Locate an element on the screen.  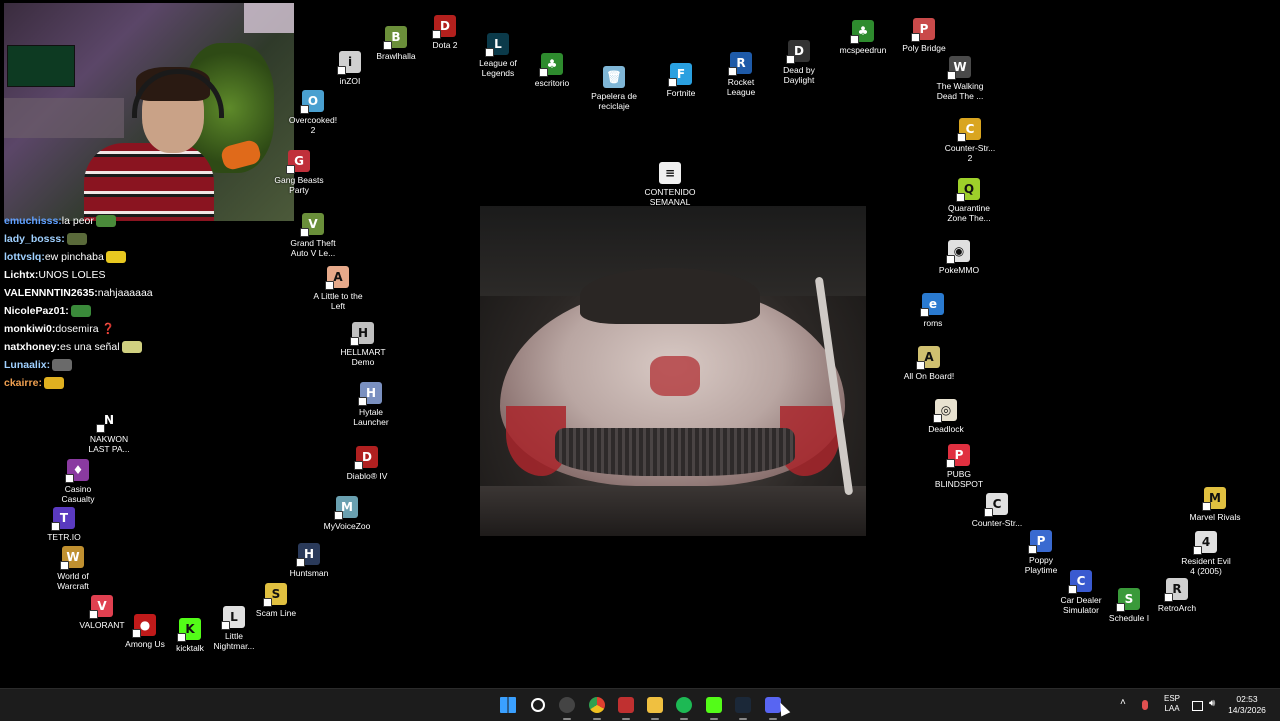
chat-username: lady_bosss: is located at coordinates (34, 239).